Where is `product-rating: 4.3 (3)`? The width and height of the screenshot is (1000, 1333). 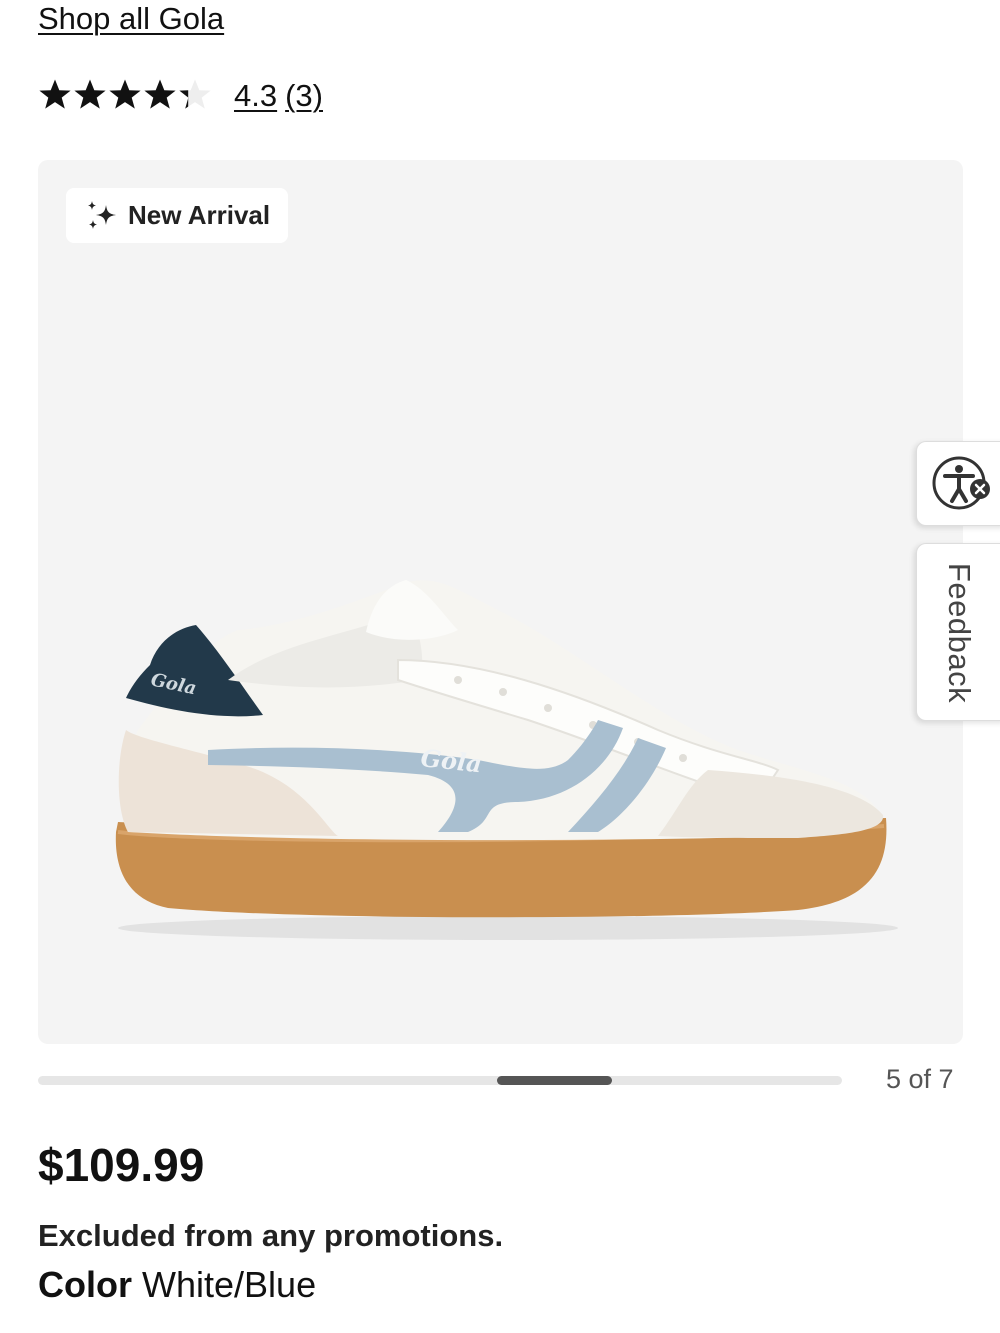 product-rating: 4.3 (3) is located at coordinates (180, 96).